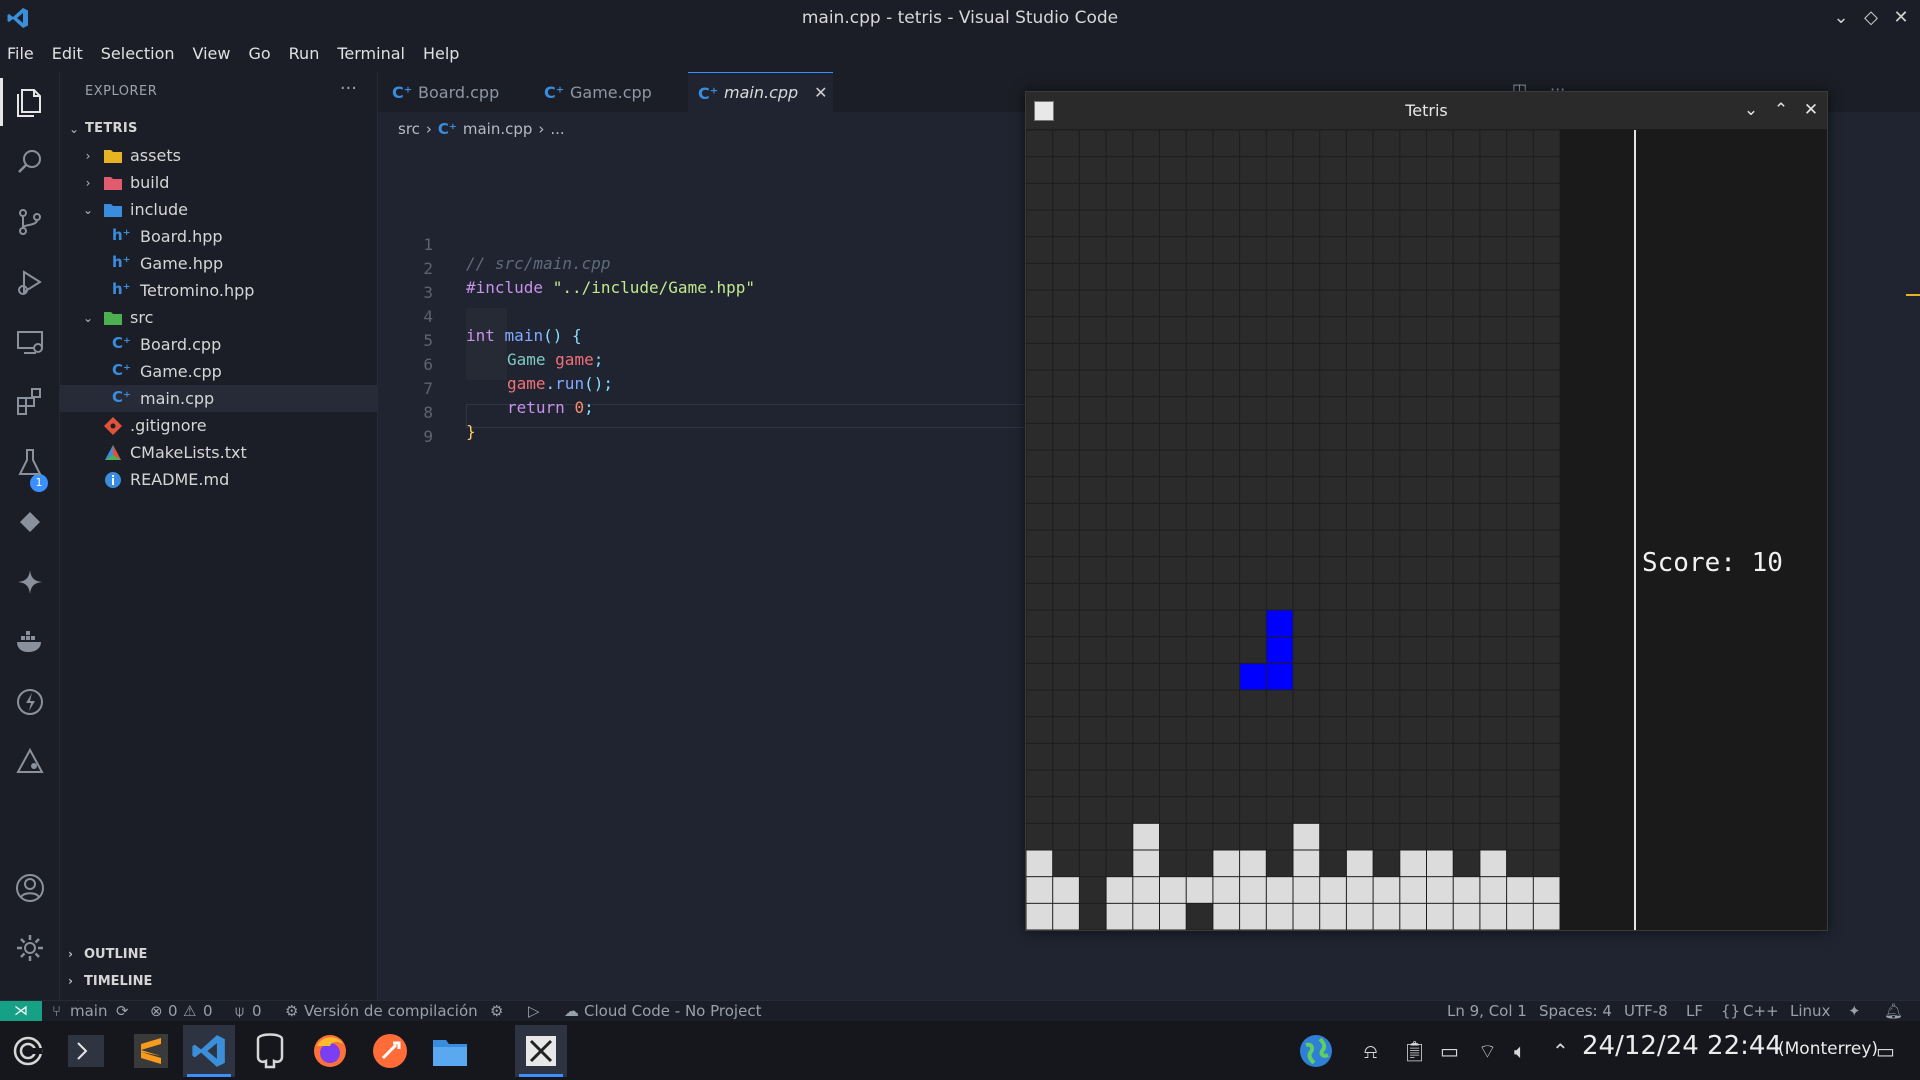 The image size is (1920, 1080). Describe the element at coordinates (138, 53) in the screenshot. I see `menu-selection: Selection` at that location.